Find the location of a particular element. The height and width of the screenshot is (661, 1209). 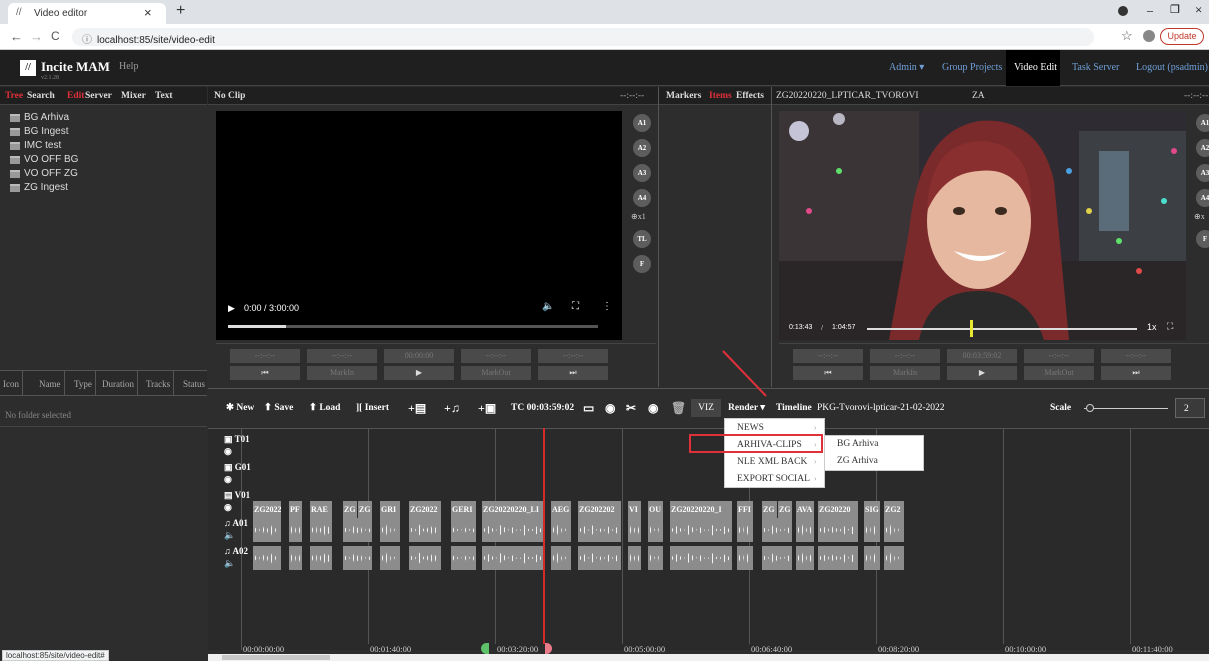

program-markout-button: MarkOut is located at coordinates (1059, 373).